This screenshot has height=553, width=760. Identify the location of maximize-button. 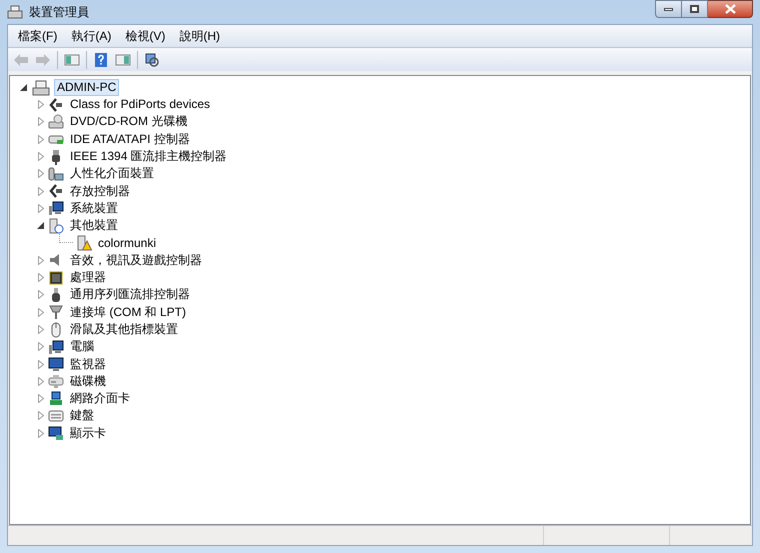
(695, 9).